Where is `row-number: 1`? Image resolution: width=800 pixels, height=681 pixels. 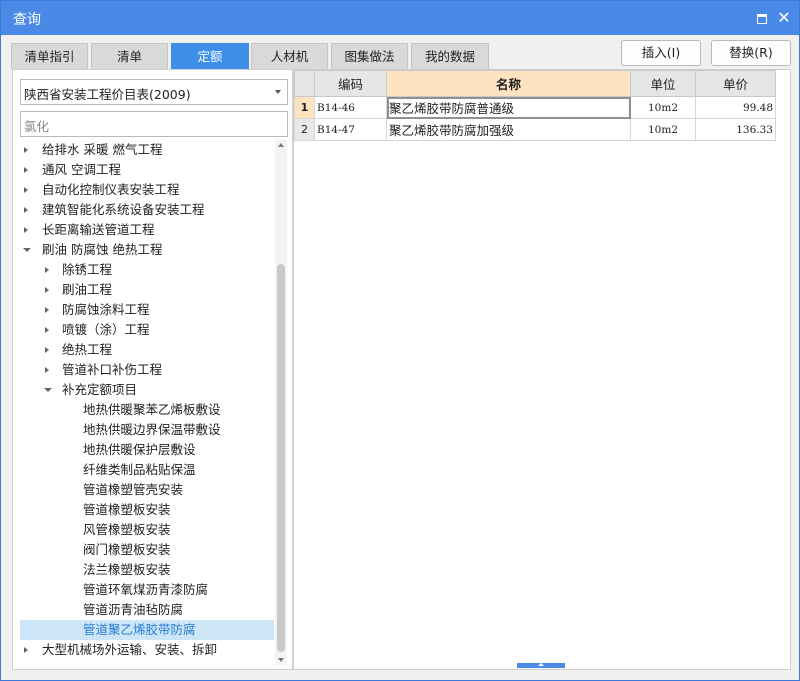 row-number: 1 is located at coordinates (304, 107).